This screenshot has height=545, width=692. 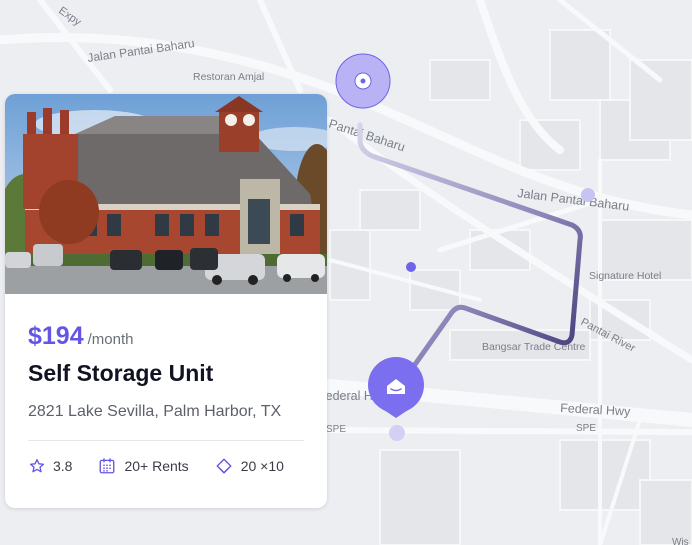 I want to click on map-label-wis: Wis, so click(x=680, y=541).